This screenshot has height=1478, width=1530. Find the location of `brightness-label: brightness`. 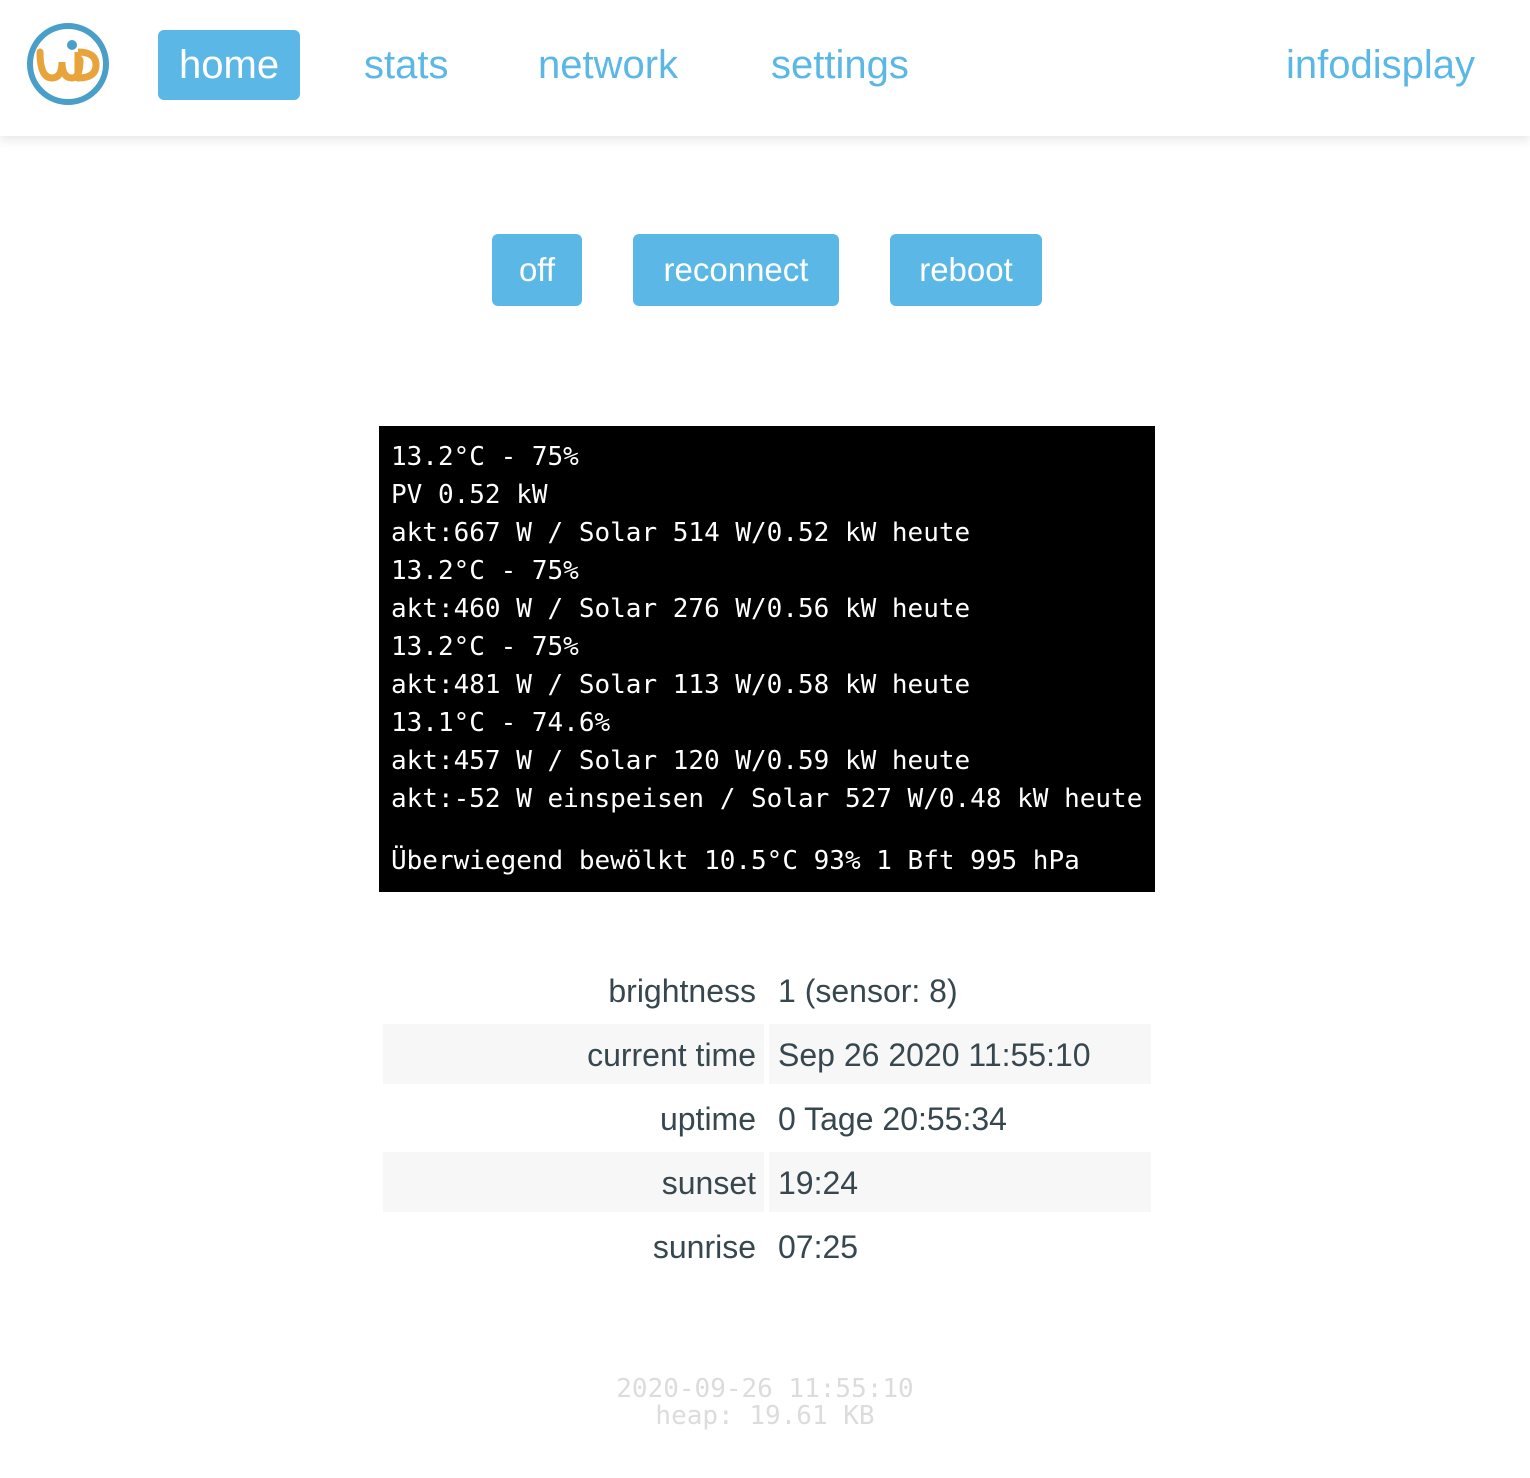

brightness-label: brightness is located at coordinates (682, 991).